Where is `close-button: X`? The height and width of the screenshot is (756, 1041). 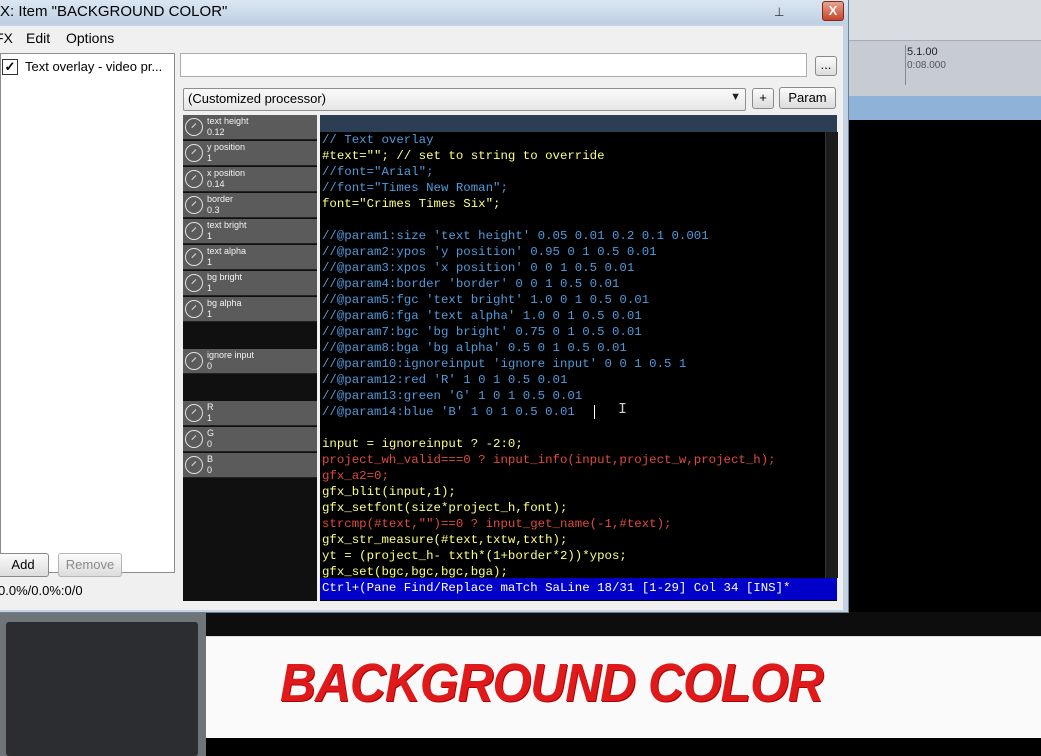 close-button: X is located at coordinates (833, 11).